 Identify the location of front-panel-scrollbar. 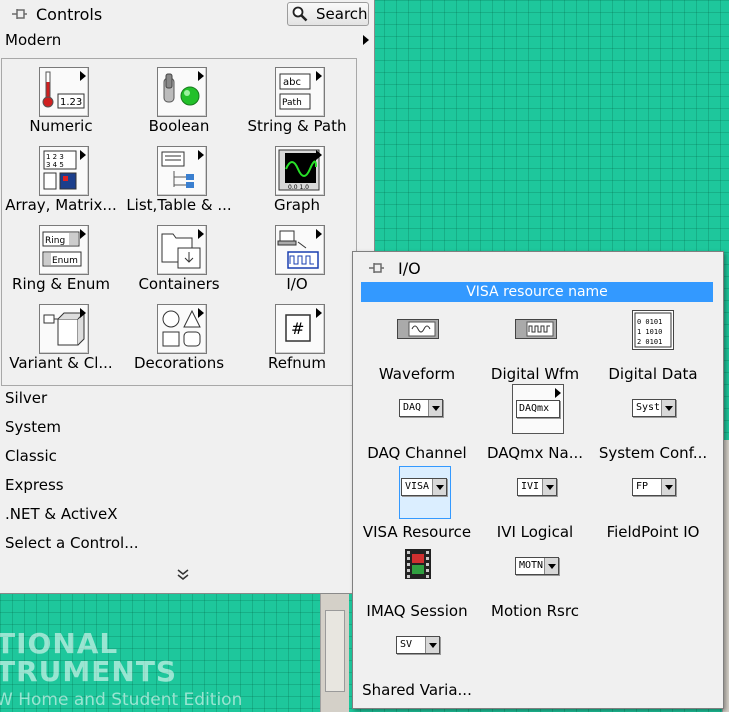
(334, 651).